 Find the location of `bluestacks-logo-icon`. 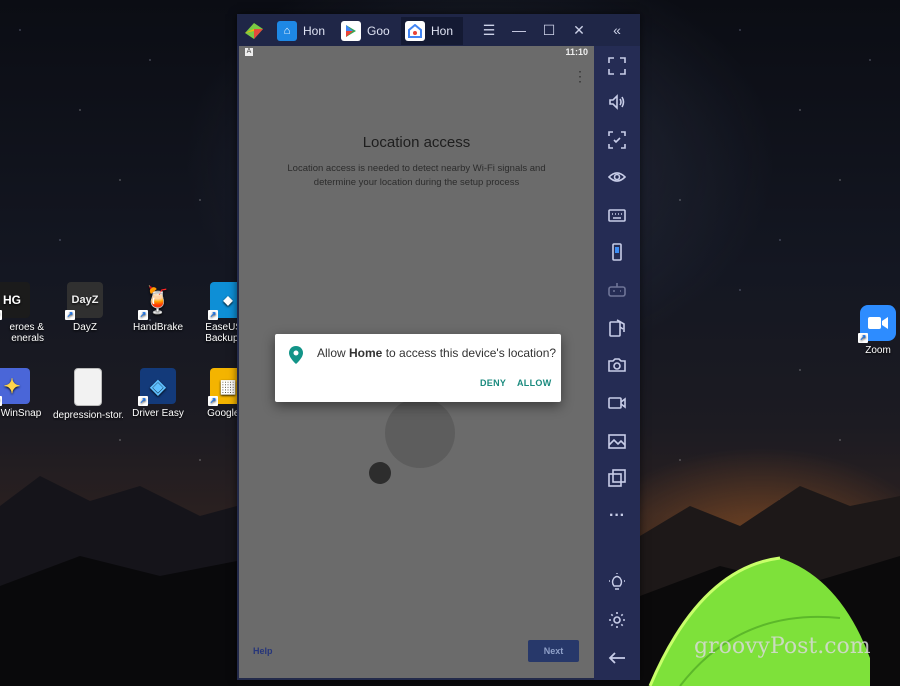

bluestacks-logo-icon is located at coordinates (254, 30).